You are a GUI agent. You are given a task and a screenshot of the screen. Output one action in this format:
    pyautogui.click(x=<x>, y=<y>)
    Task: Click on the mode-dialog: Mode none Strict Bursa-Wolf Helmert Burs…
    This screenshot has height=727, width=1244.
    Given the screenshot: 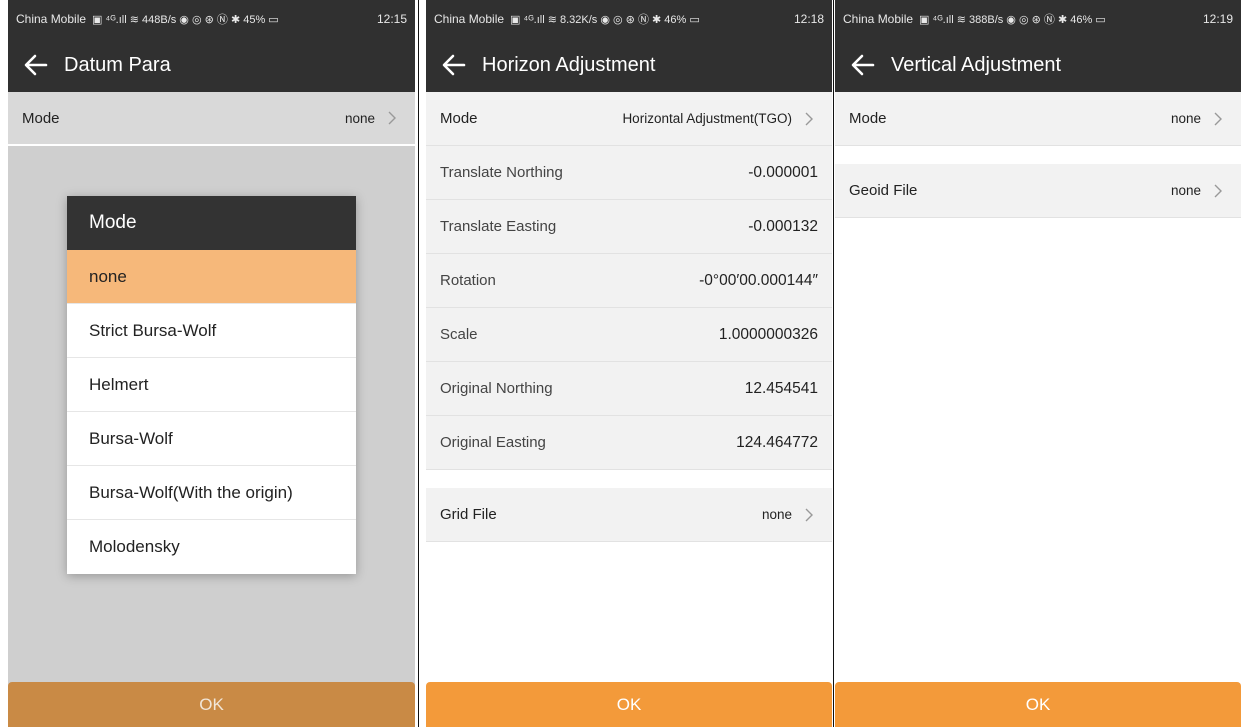 What is the action you would take?
    pyautogui.click(x=211, y=385)
    